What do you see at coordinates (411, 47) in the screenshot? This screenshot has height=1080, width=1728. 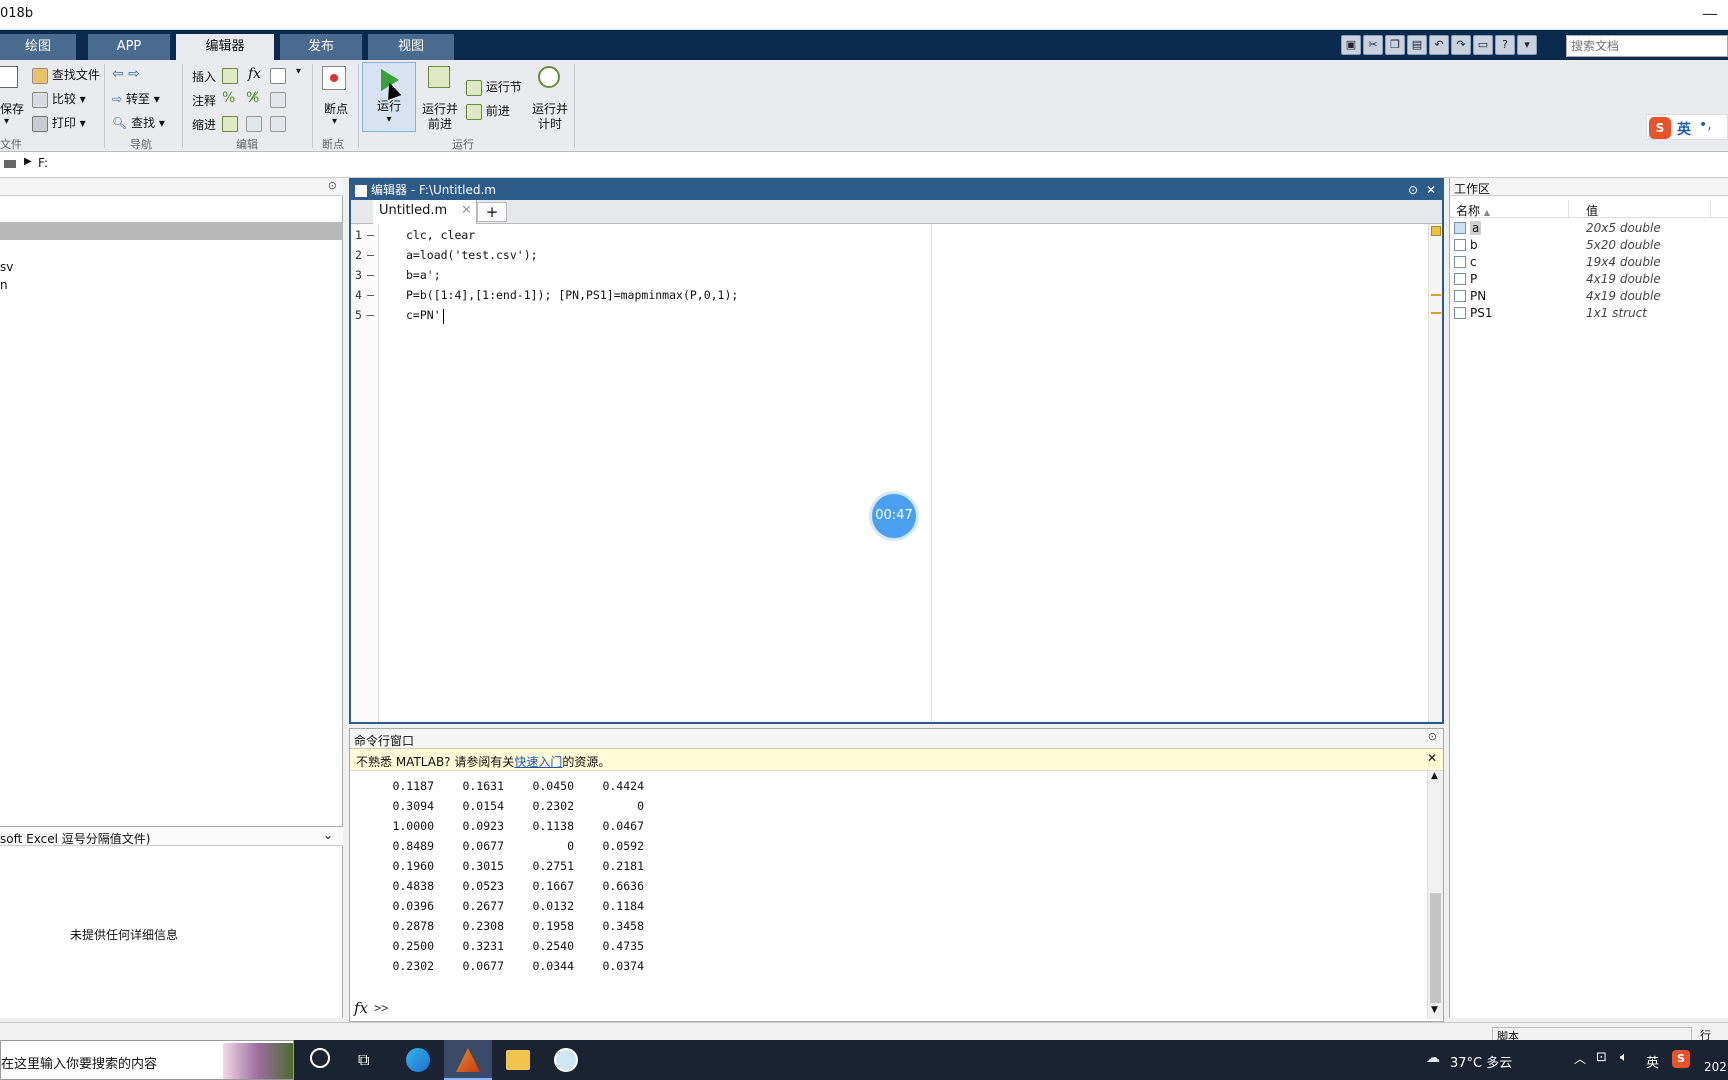 I see `tab-view: 视图` at bounding box center [411, 47].